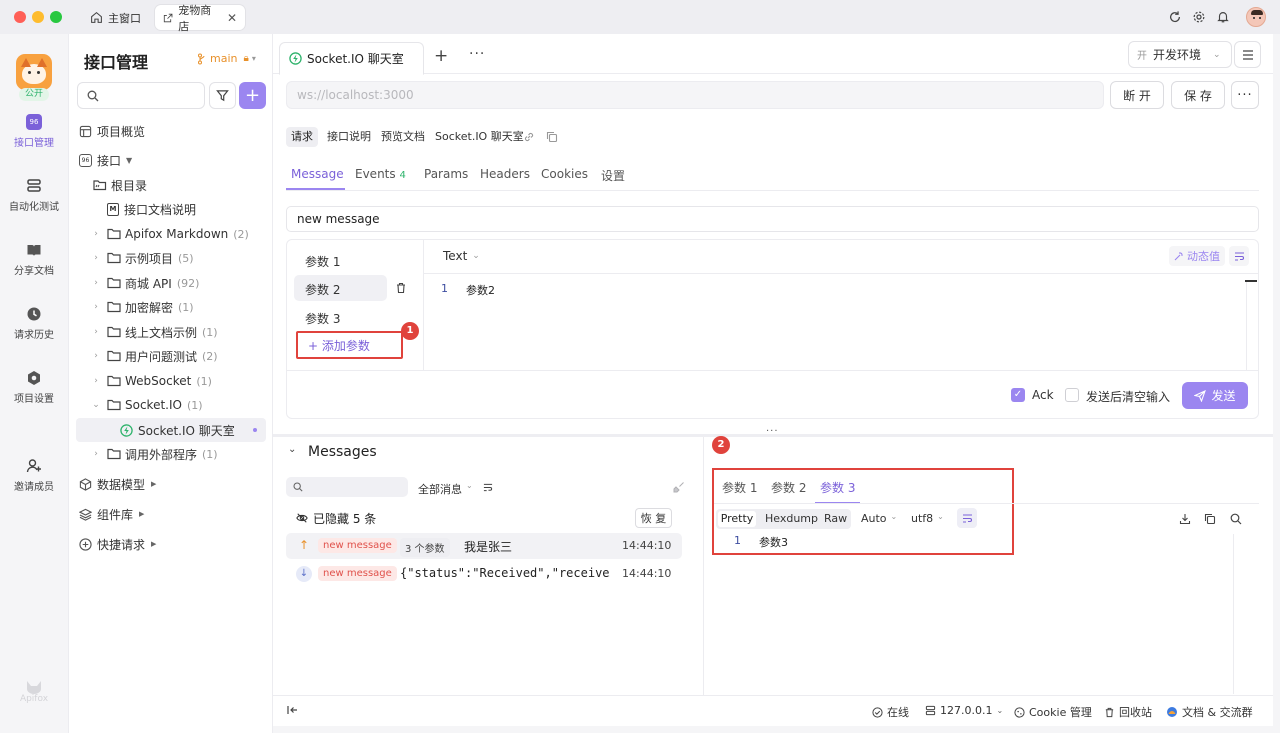 This screenshot has height=733, width=1280. What do you see at coordinates (791, 519) in the screenshot?
I see `format-tab-hexdump: Hexdump` at bounding box center [791, 519].